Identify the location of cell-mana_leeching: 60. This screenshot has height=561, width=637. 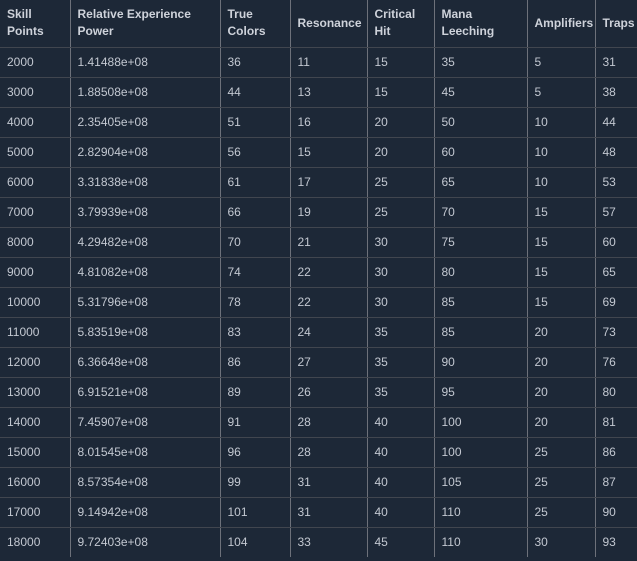
(481, 152).